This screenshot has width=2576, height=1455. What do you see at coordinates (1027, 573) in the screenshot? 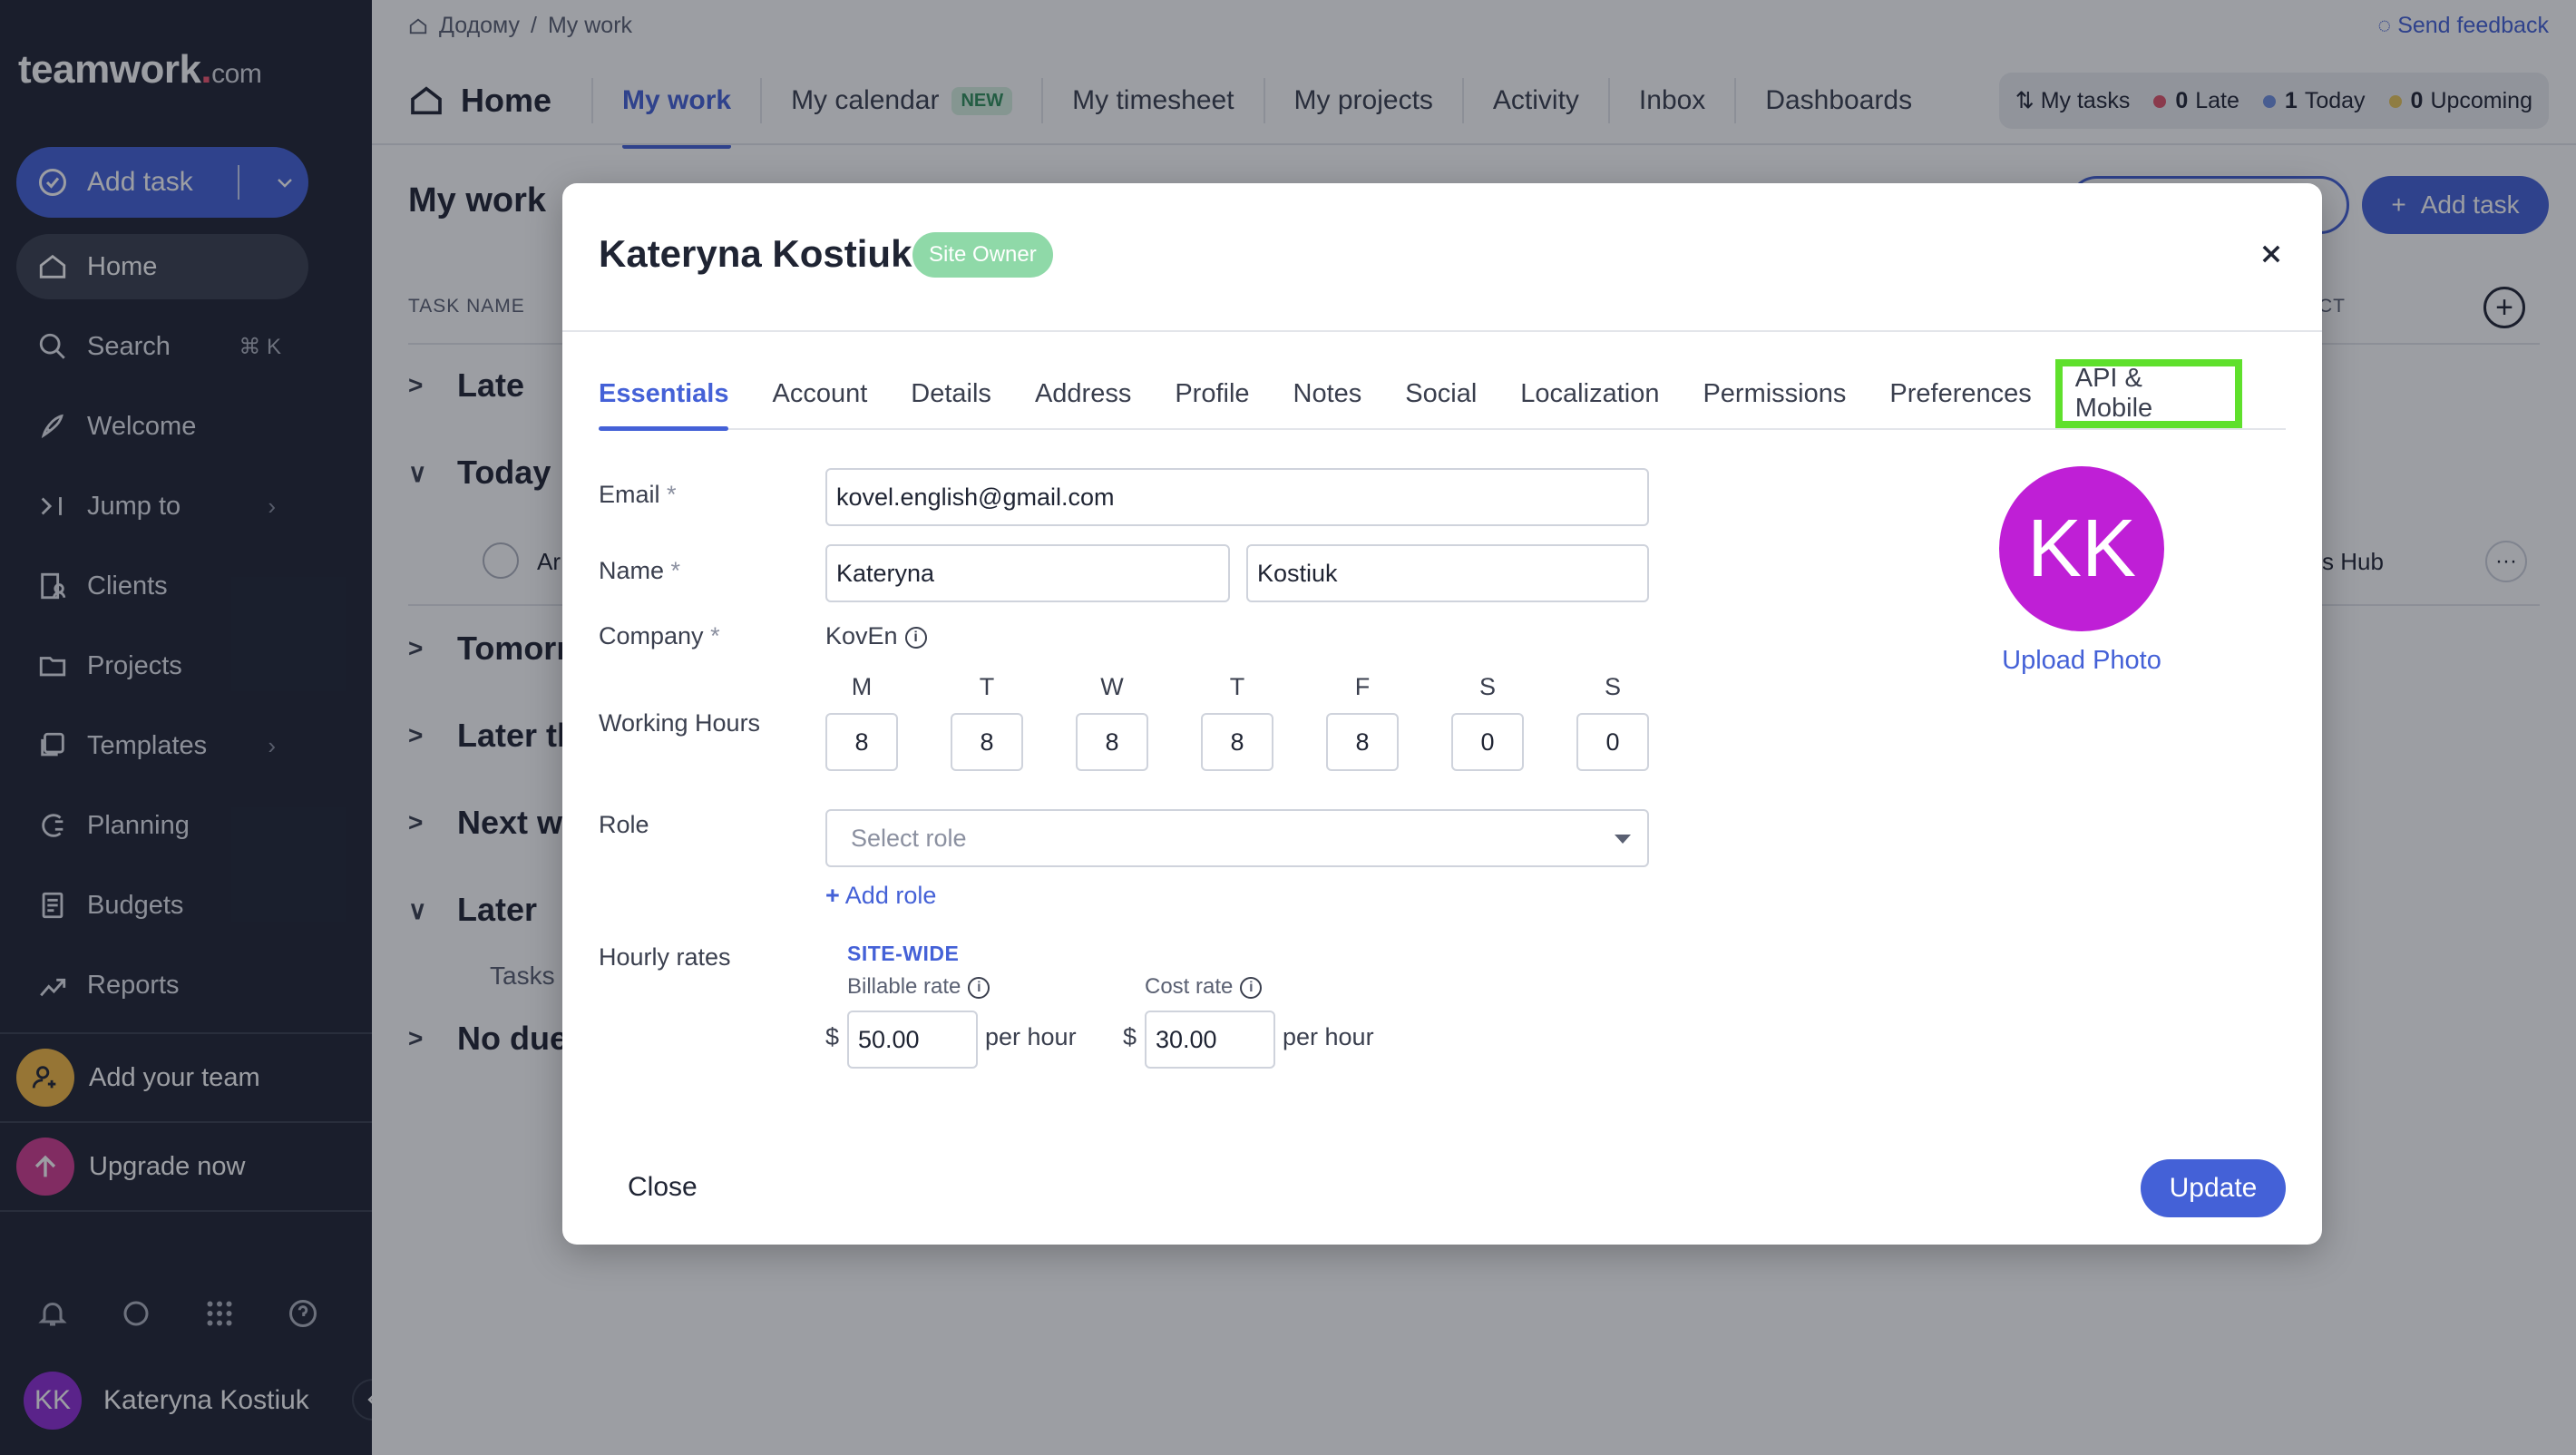
I see `first-name-field: Kateryna` at bounding box center [1027, 573].